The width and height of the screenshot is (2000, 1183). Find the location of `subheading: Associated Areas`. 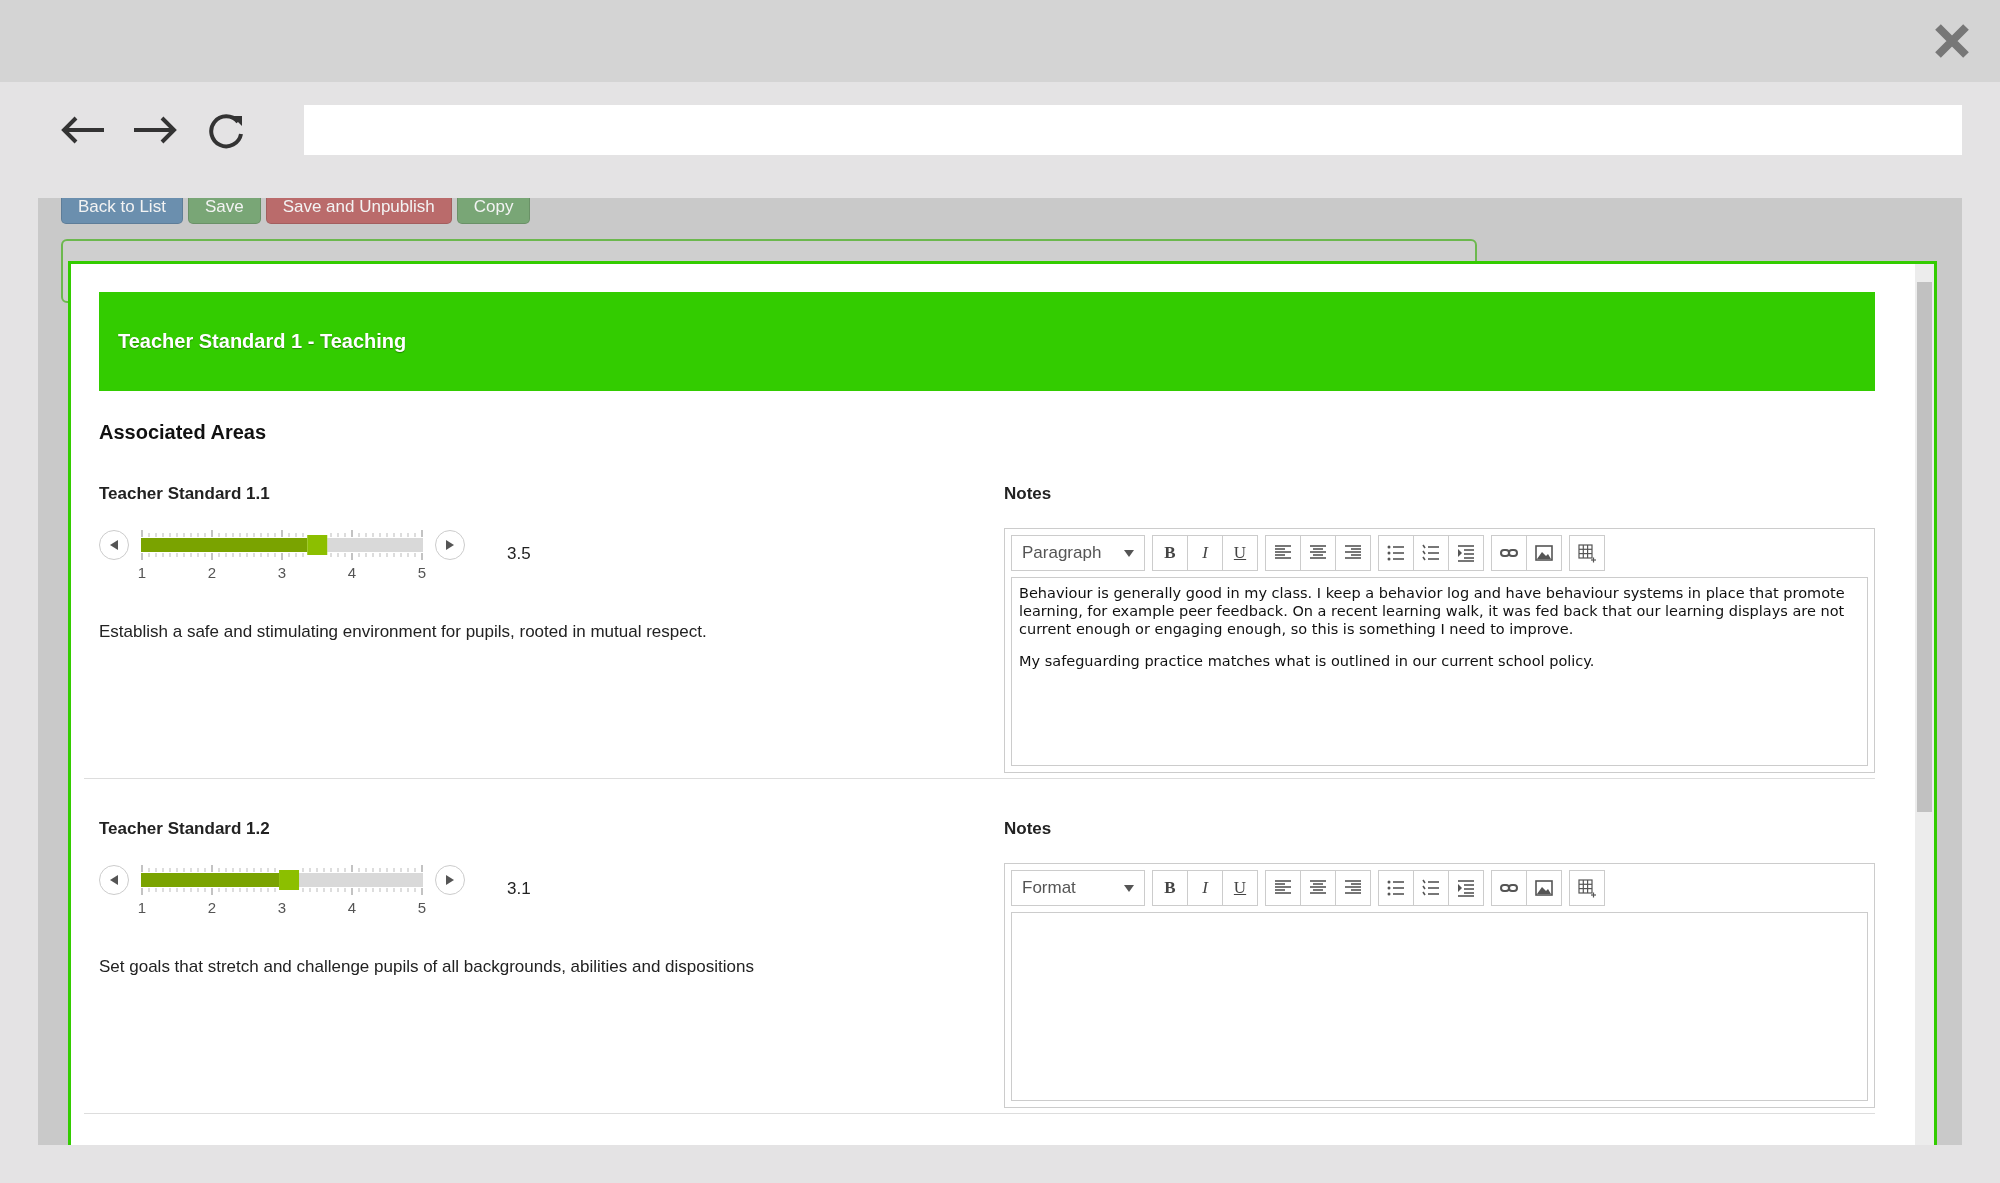

subheading: Associated Areas is located at coordinates (183, 432).